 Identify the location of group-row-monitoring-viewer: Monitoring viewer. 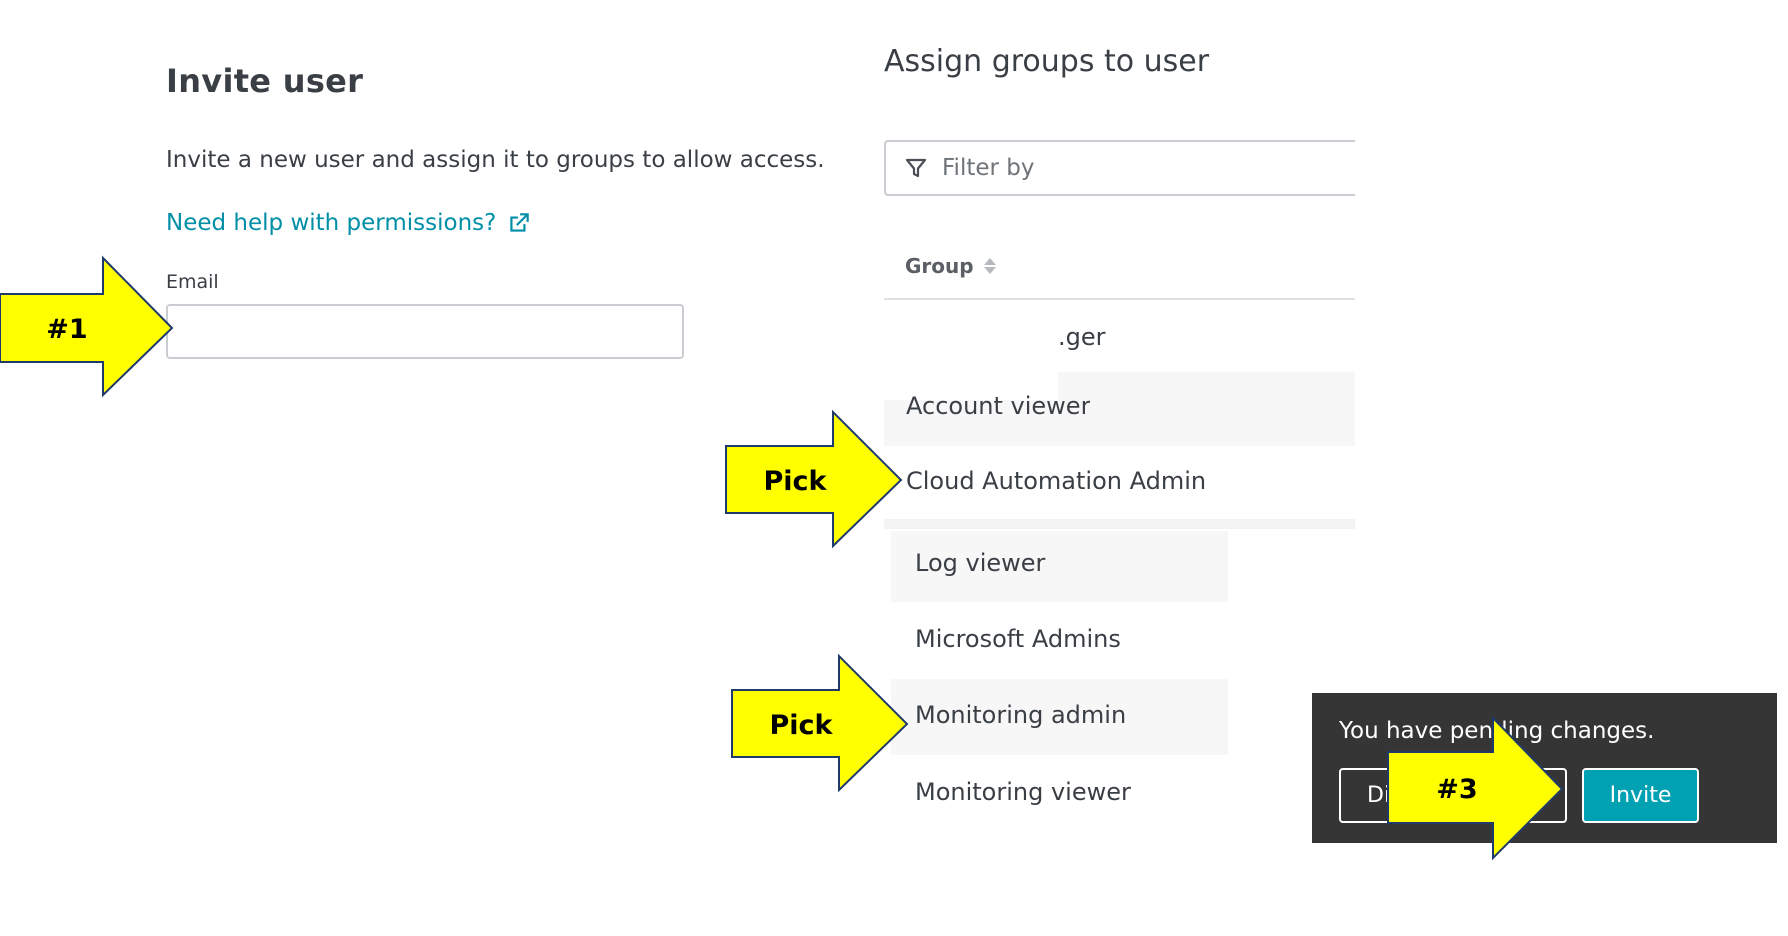
(1023, 792).